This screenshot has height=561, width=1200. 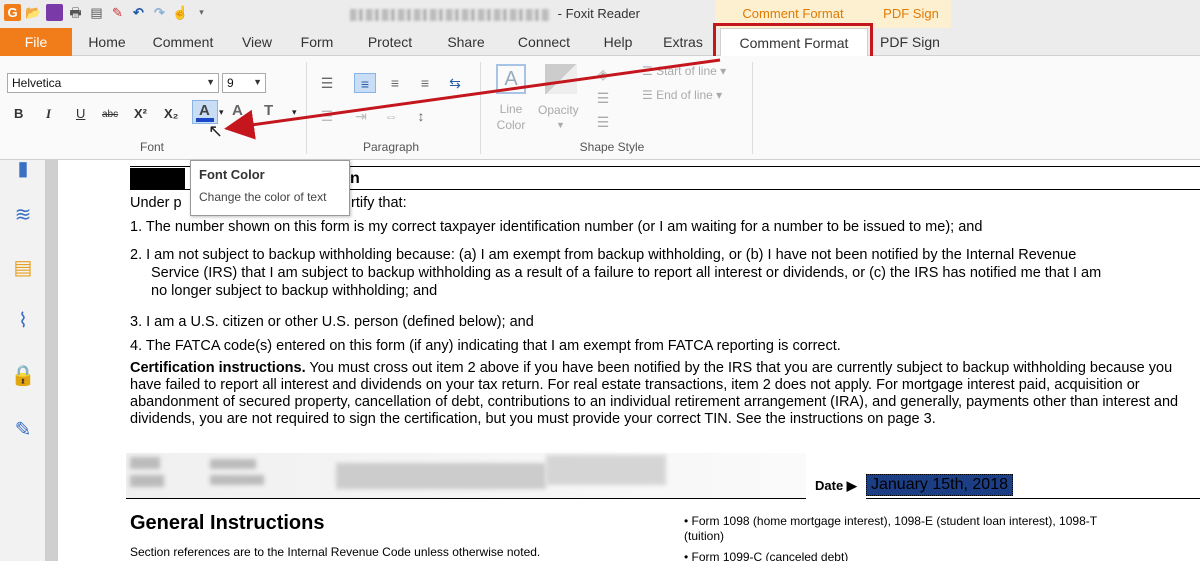 What do you see at coordinates (455, 83) in the screenshot?
I see `justify-icon: ⇆` at bounding box center [455, 83].